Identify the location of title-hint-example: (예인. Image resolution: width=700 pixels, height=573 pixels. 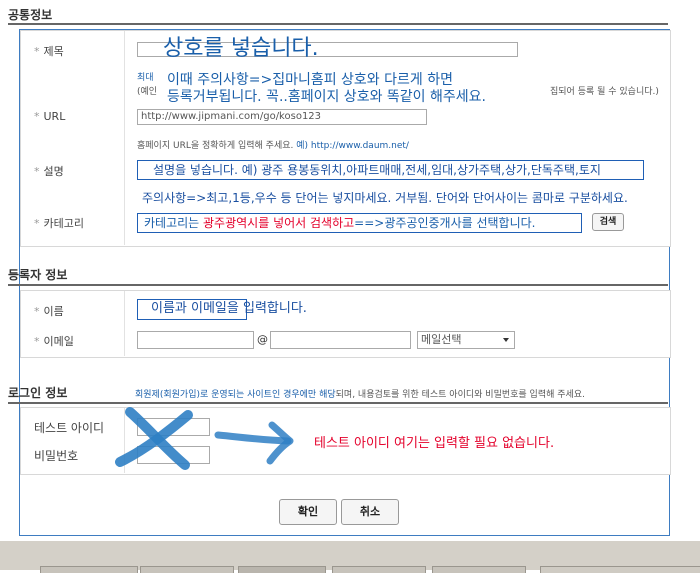
(147, 92).